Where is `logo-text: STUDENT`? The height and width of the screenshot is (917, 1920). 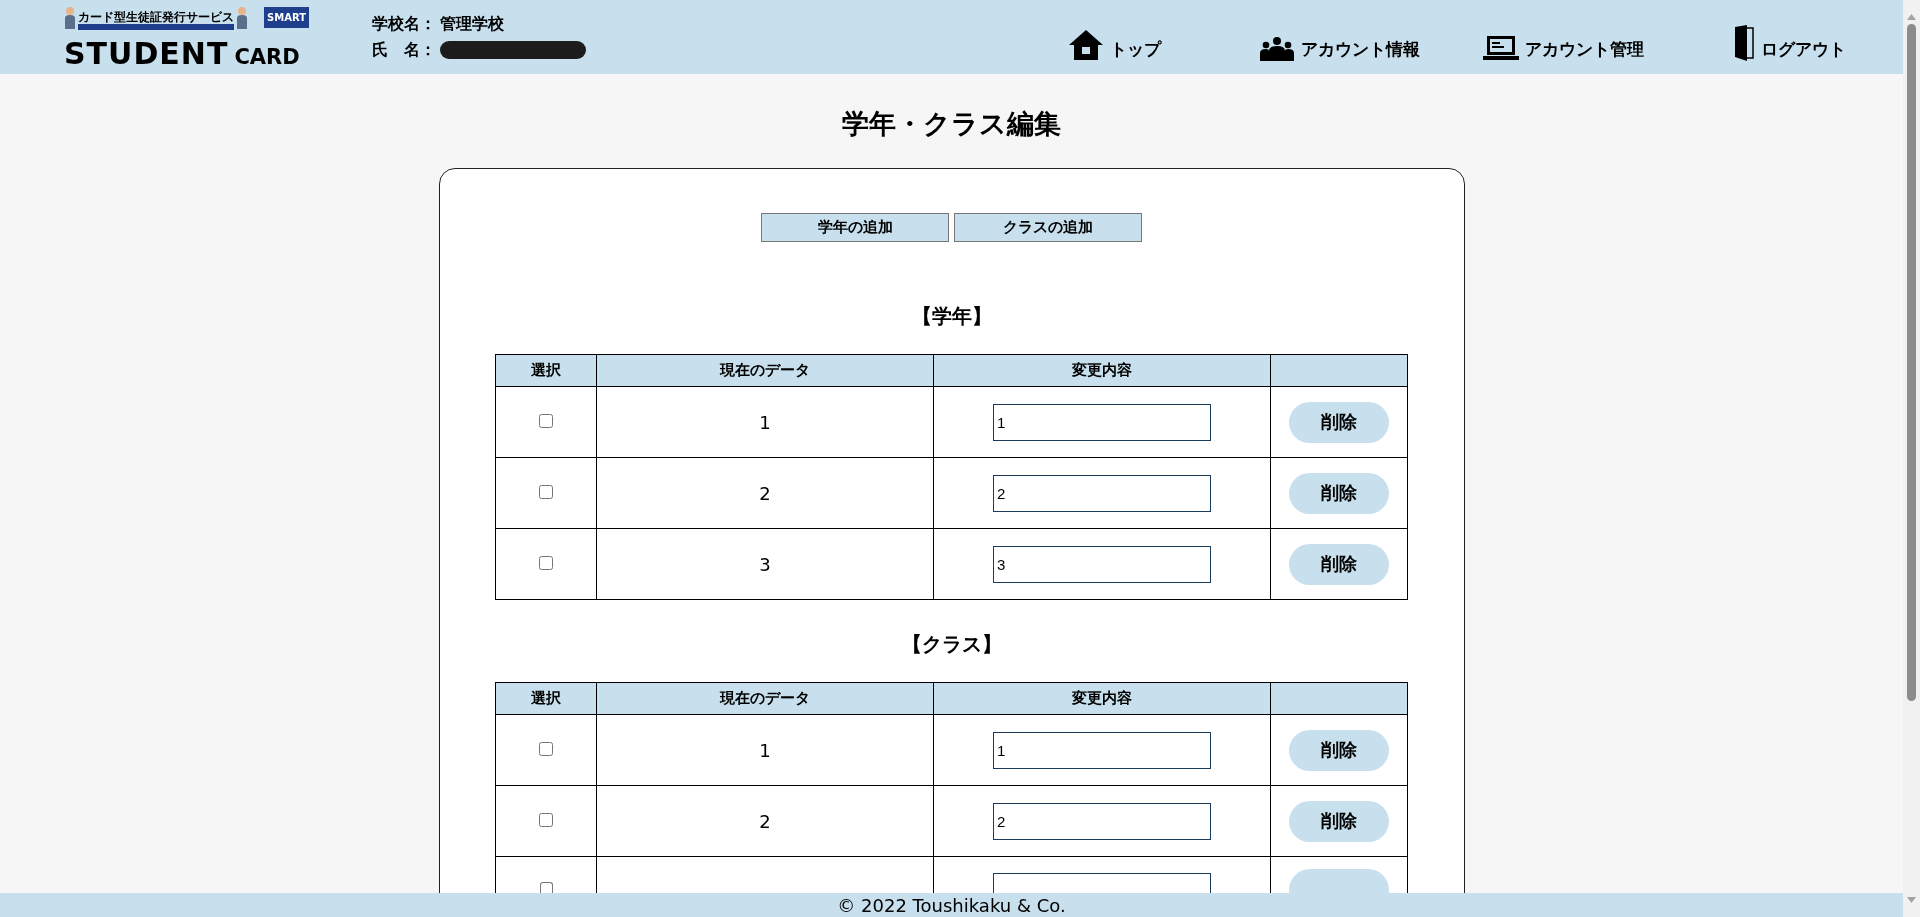 logo-text: STUDENT is located at coordinates (146, 54).